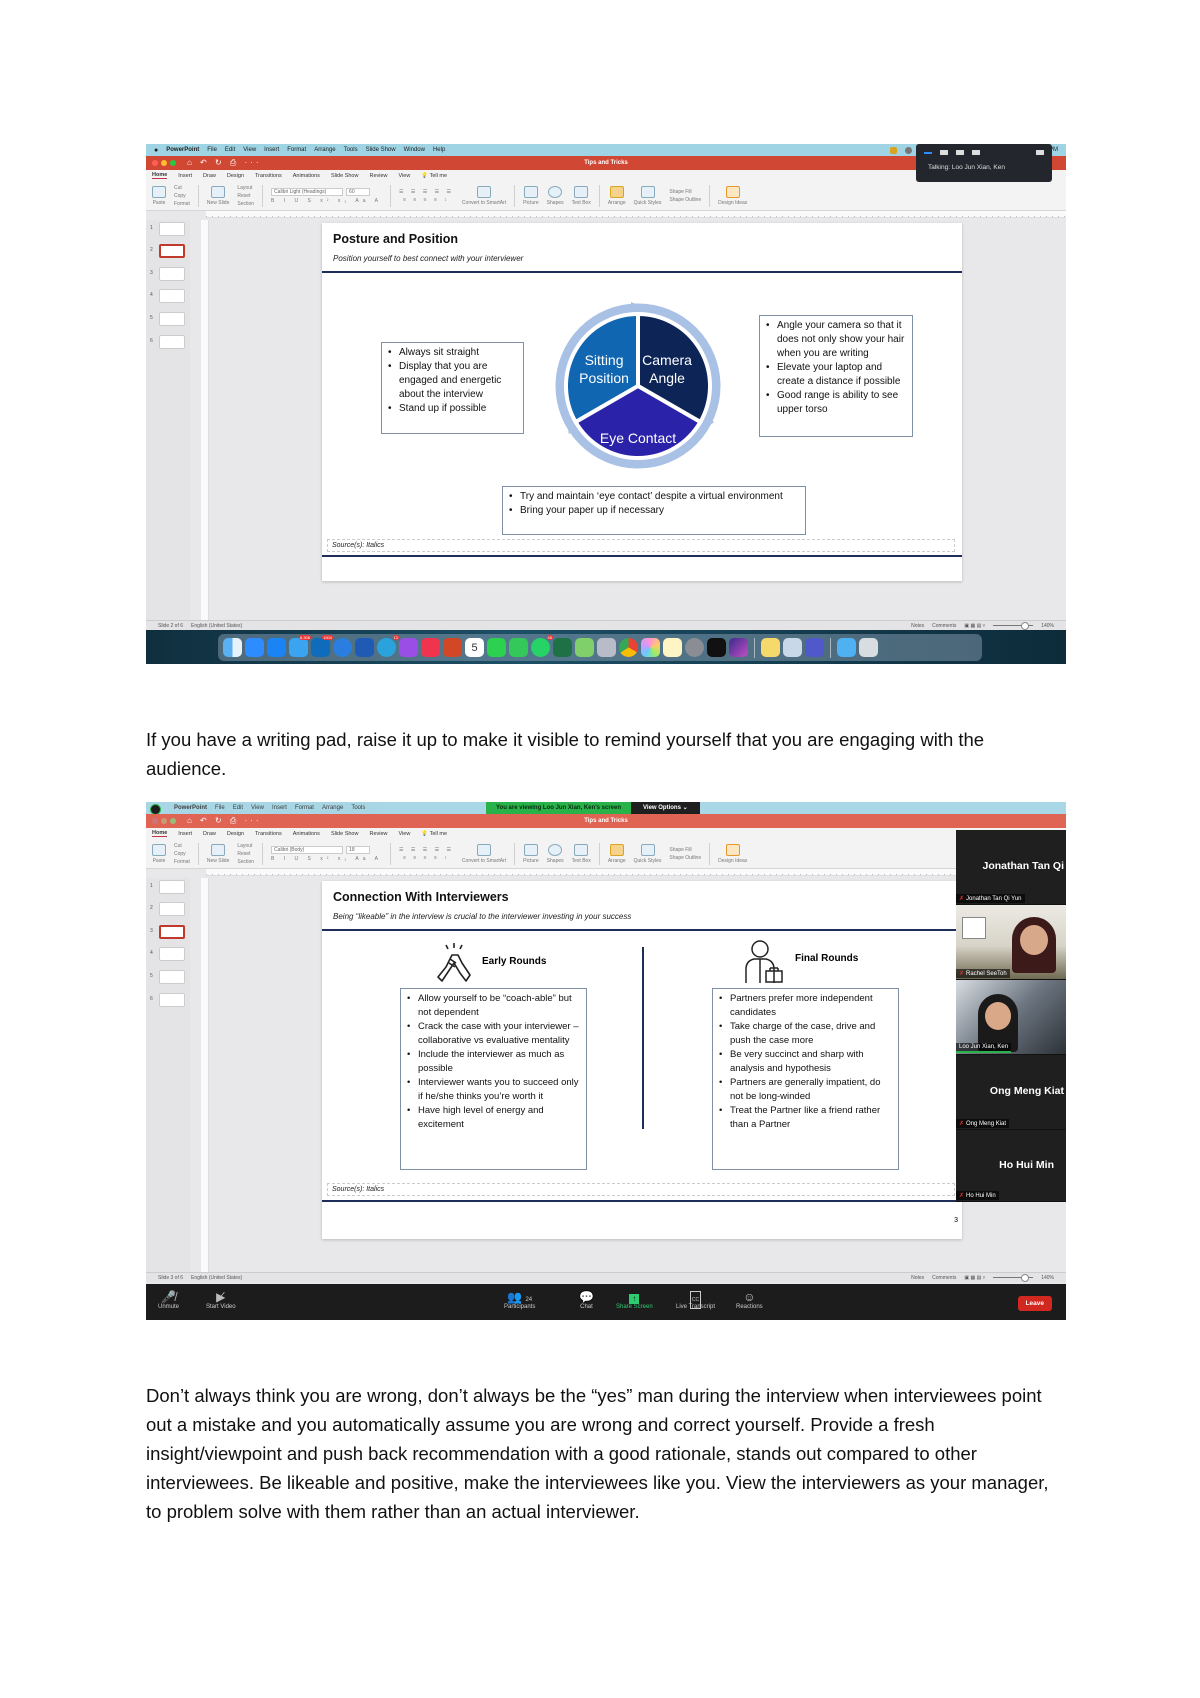 The width and height of the screenshot is (1200, 1698). Describe the element at coordinates (358, 849) in the screenshot. I see `font-size-select: 18` at that location.